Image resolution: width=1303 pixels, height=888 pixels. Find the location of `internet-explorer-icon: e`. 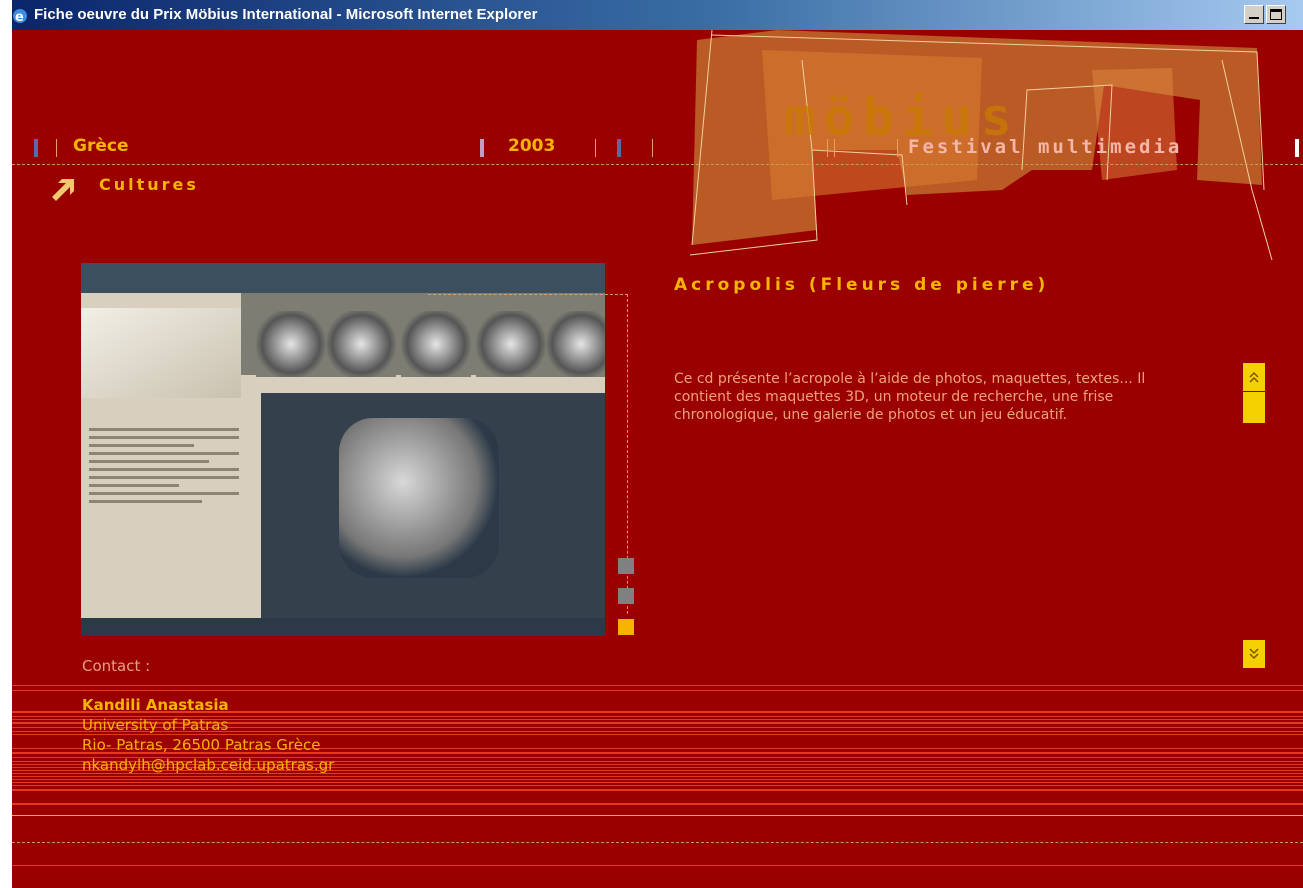

internet-explorer-icon: e is located at coordinates (20, 17).